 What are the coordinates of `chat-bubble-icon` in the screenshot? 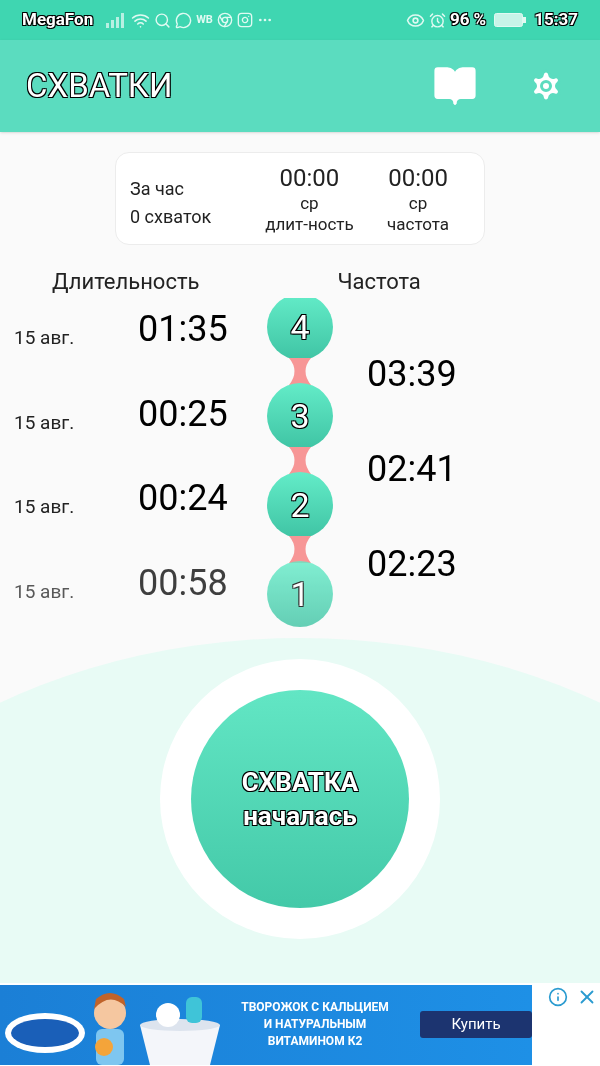 It's located at (184, 20).